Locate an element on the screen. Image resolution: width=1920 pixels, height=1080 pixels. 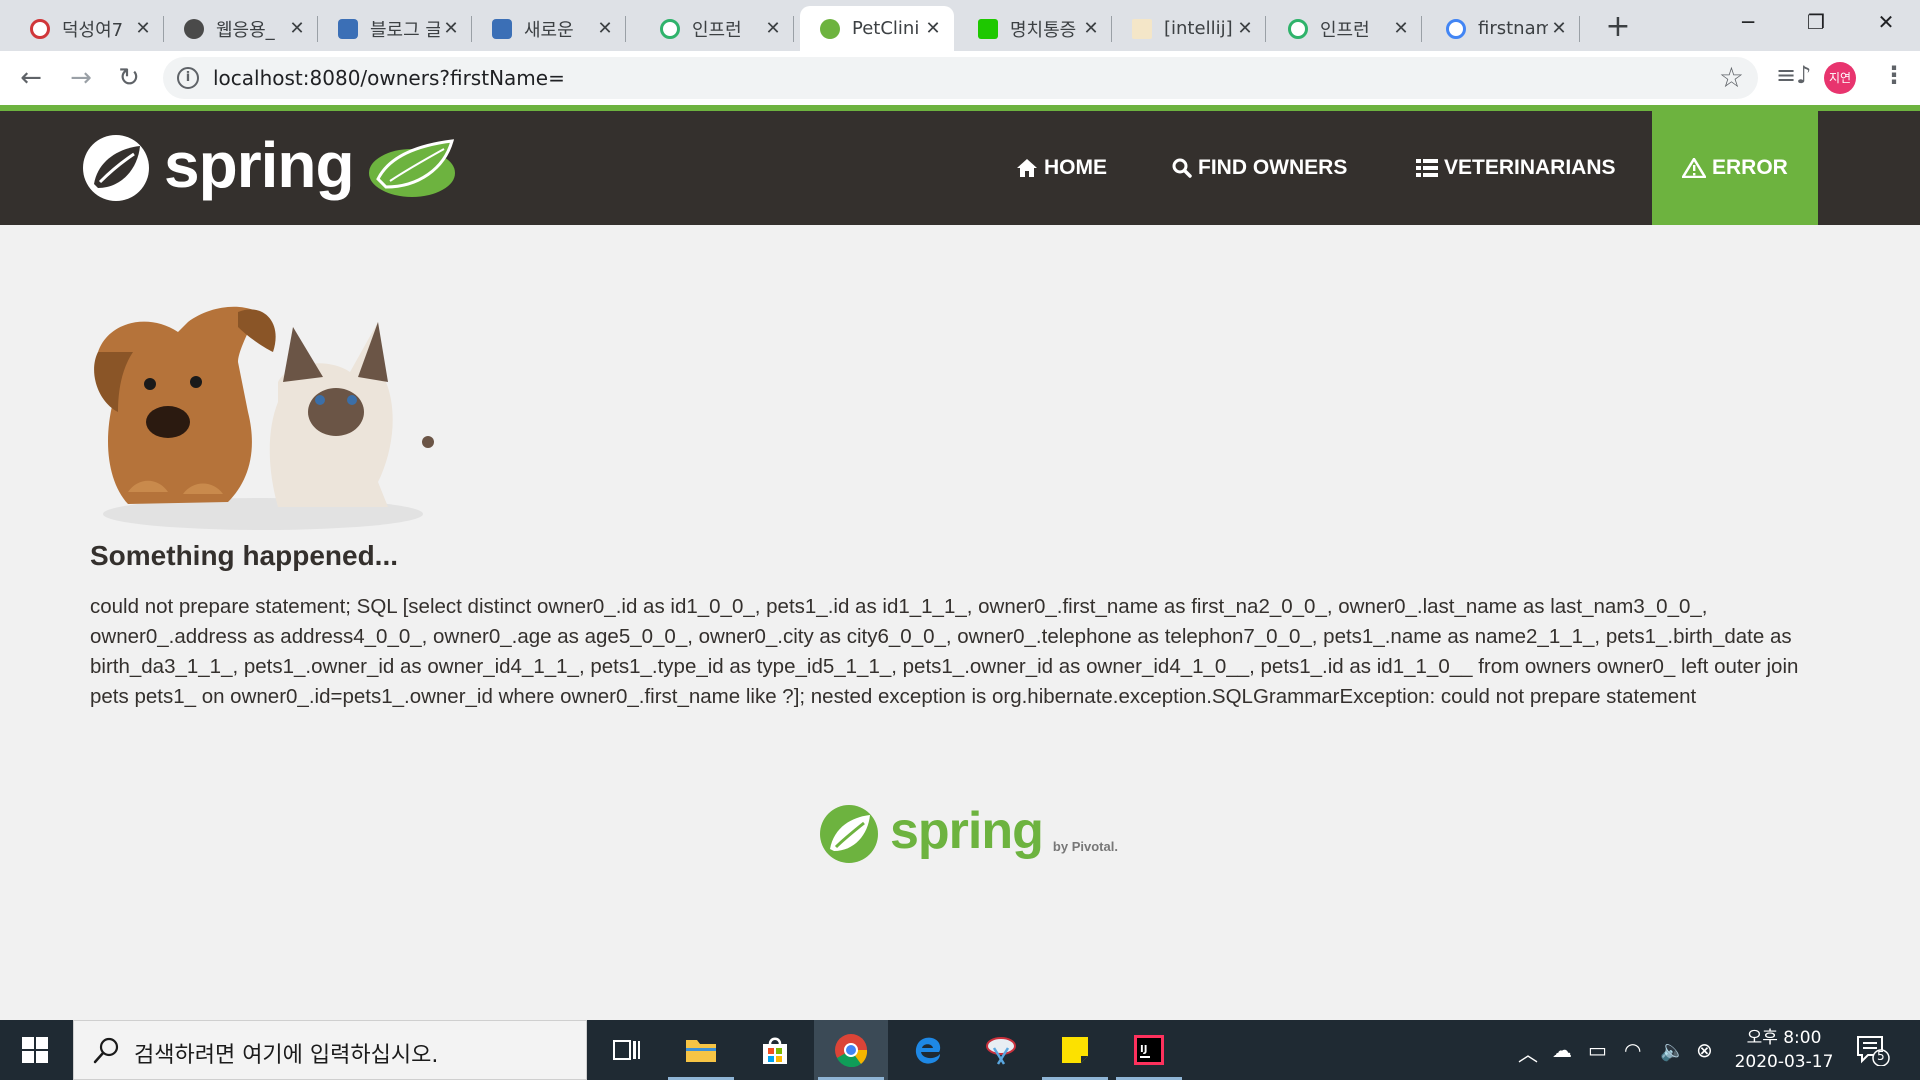
list-icon is located at coordinates (1427, 168).